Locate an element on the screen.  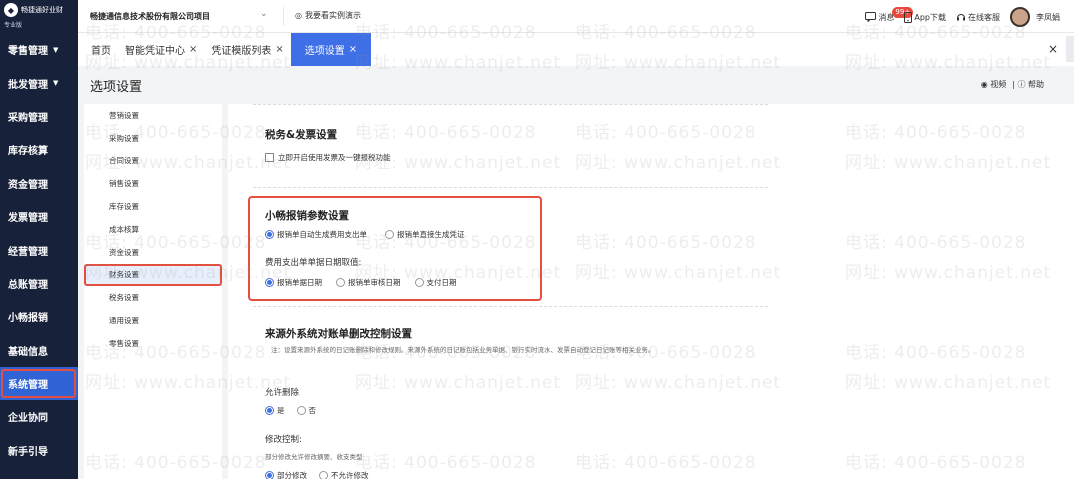
tab-label: 首页 is located at coordinates (101, 51).